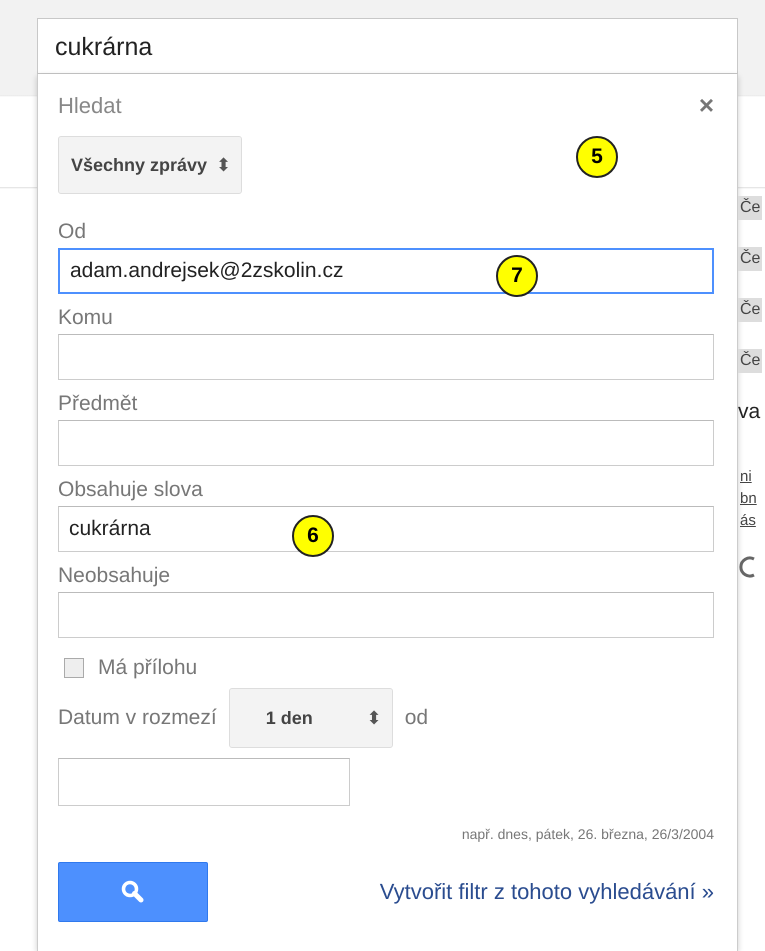 The image size is (765, 951). I want to click on date-hint: např. dnes, pátek, 26. března, 26/3/2004, so click(587, 834).